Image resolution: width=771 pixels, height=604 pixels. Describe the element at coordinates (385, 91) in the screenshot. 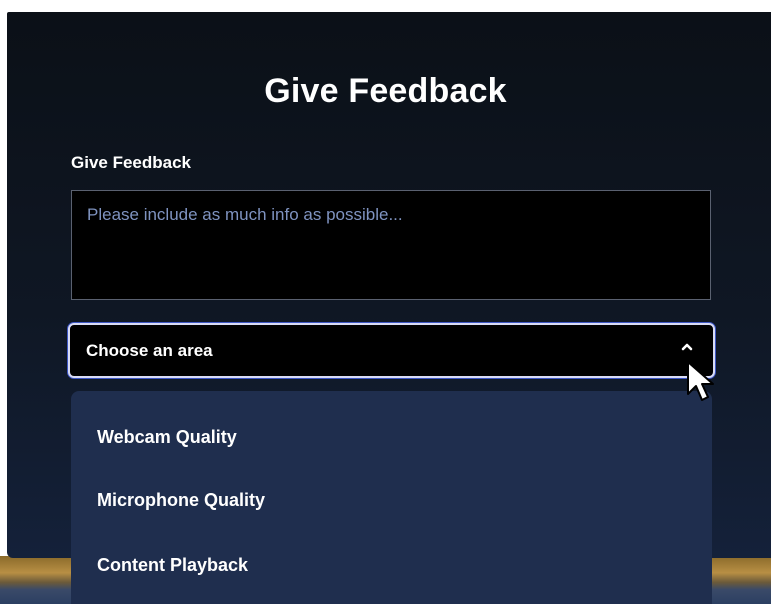

I see `modal-title: Give Feedback` at that location.